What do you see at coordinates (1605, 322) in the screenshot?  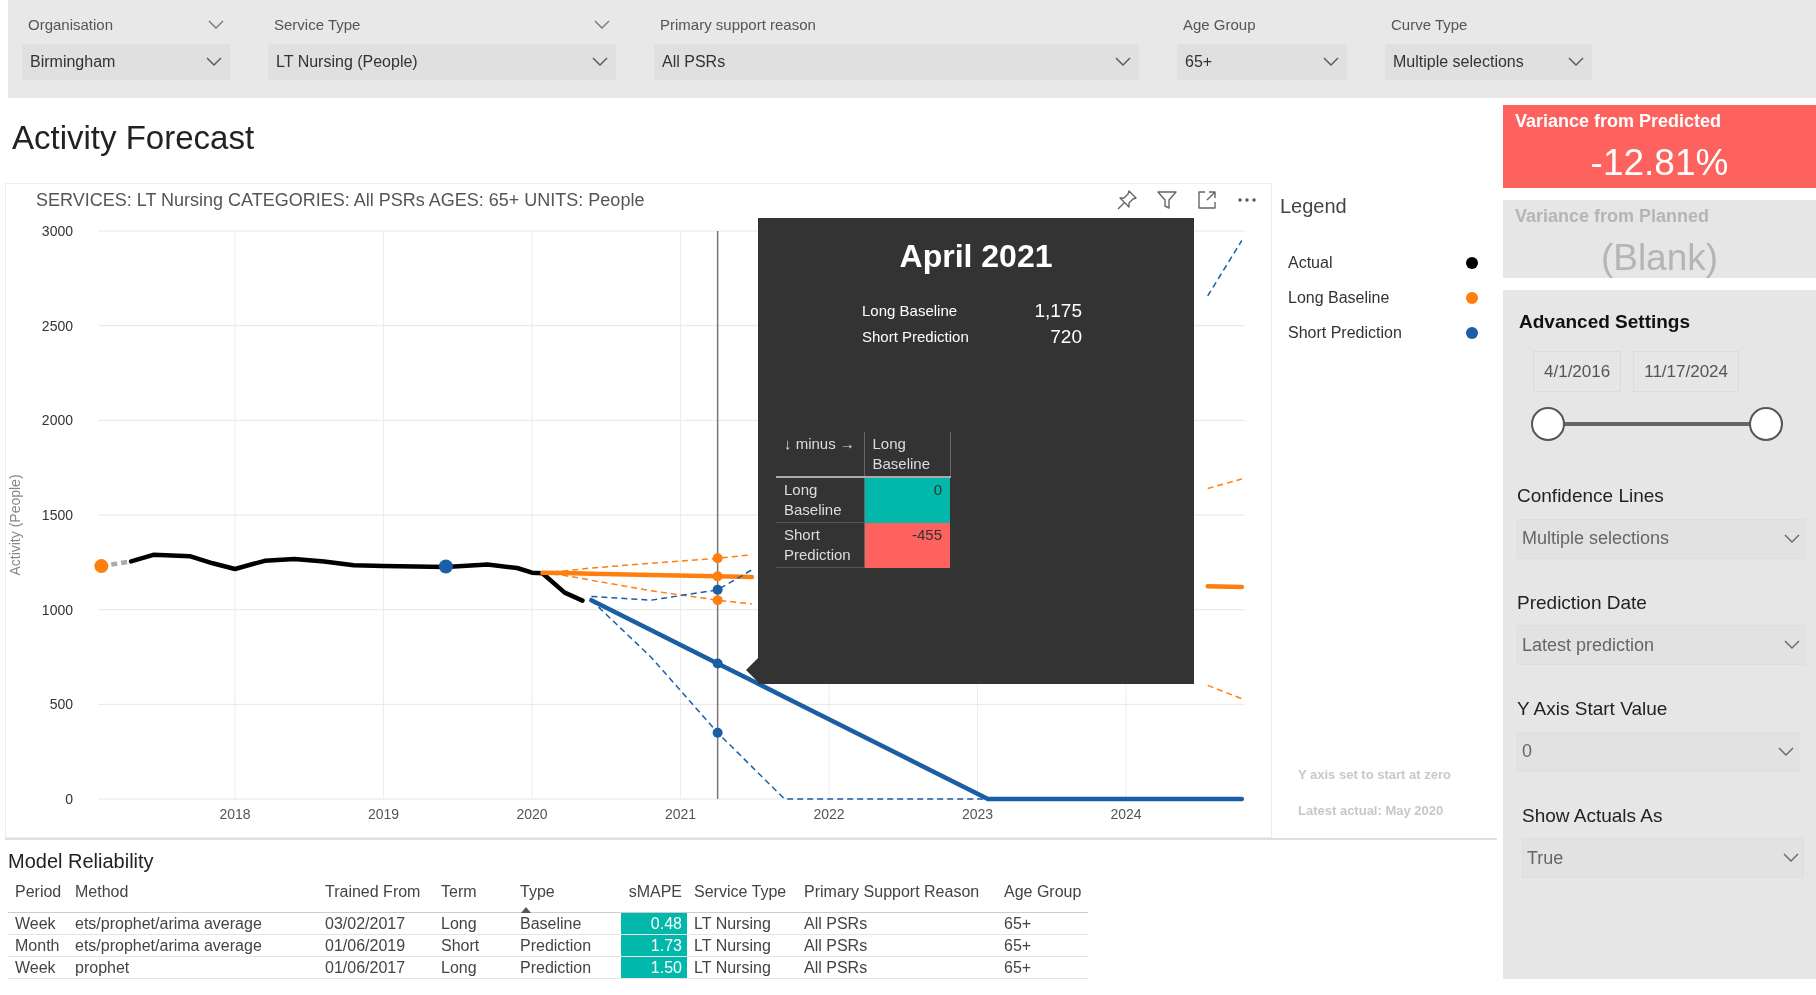 I see `settings-title: Advanced Settings` at bounding box center [1605, 322].